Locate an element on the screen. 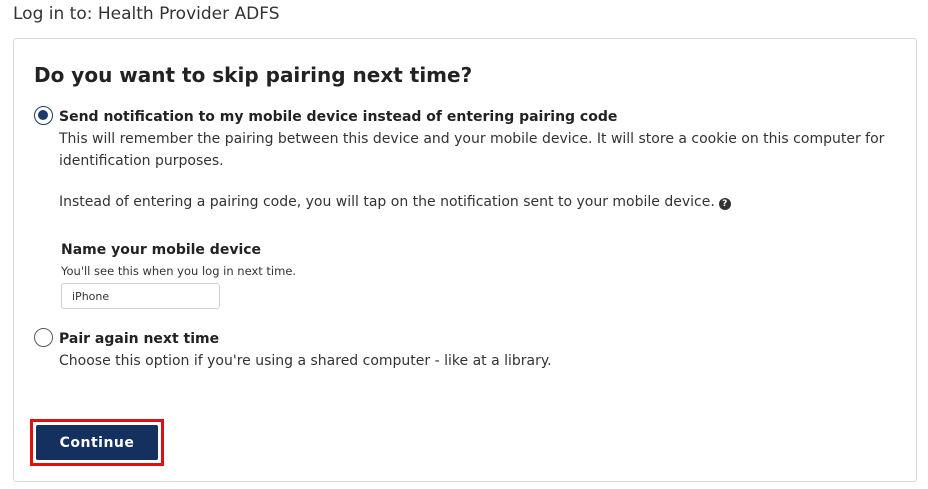  continue-highlight-frame: Continue is located at coordinates (97, 442).